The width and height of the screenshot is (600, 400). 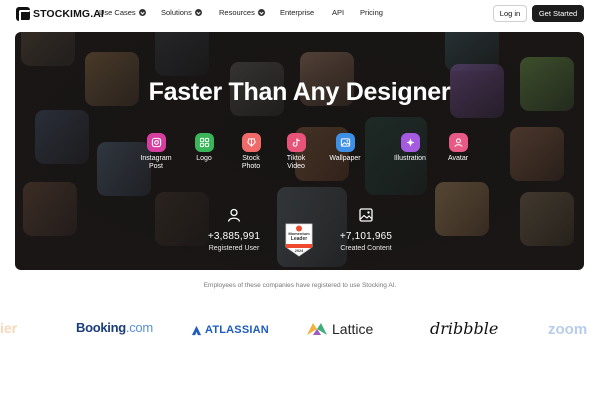 I want to click on sparkle-icon, so click(x=410, y=142).